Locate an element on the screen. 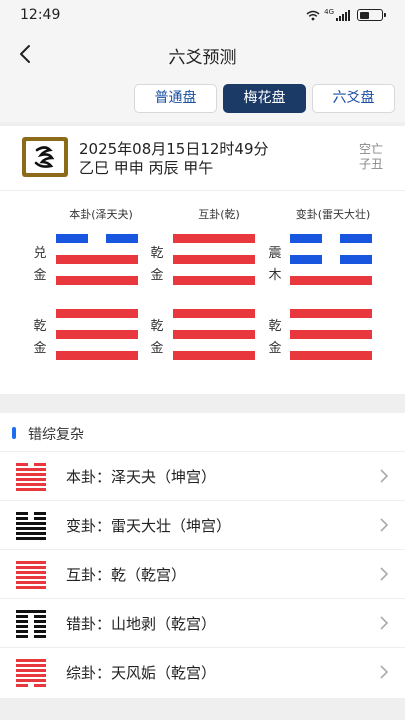 This screenshot has height=720, width=405. mode-tab-liuyao: 六爻盘 is located at coordinates (353, 98).